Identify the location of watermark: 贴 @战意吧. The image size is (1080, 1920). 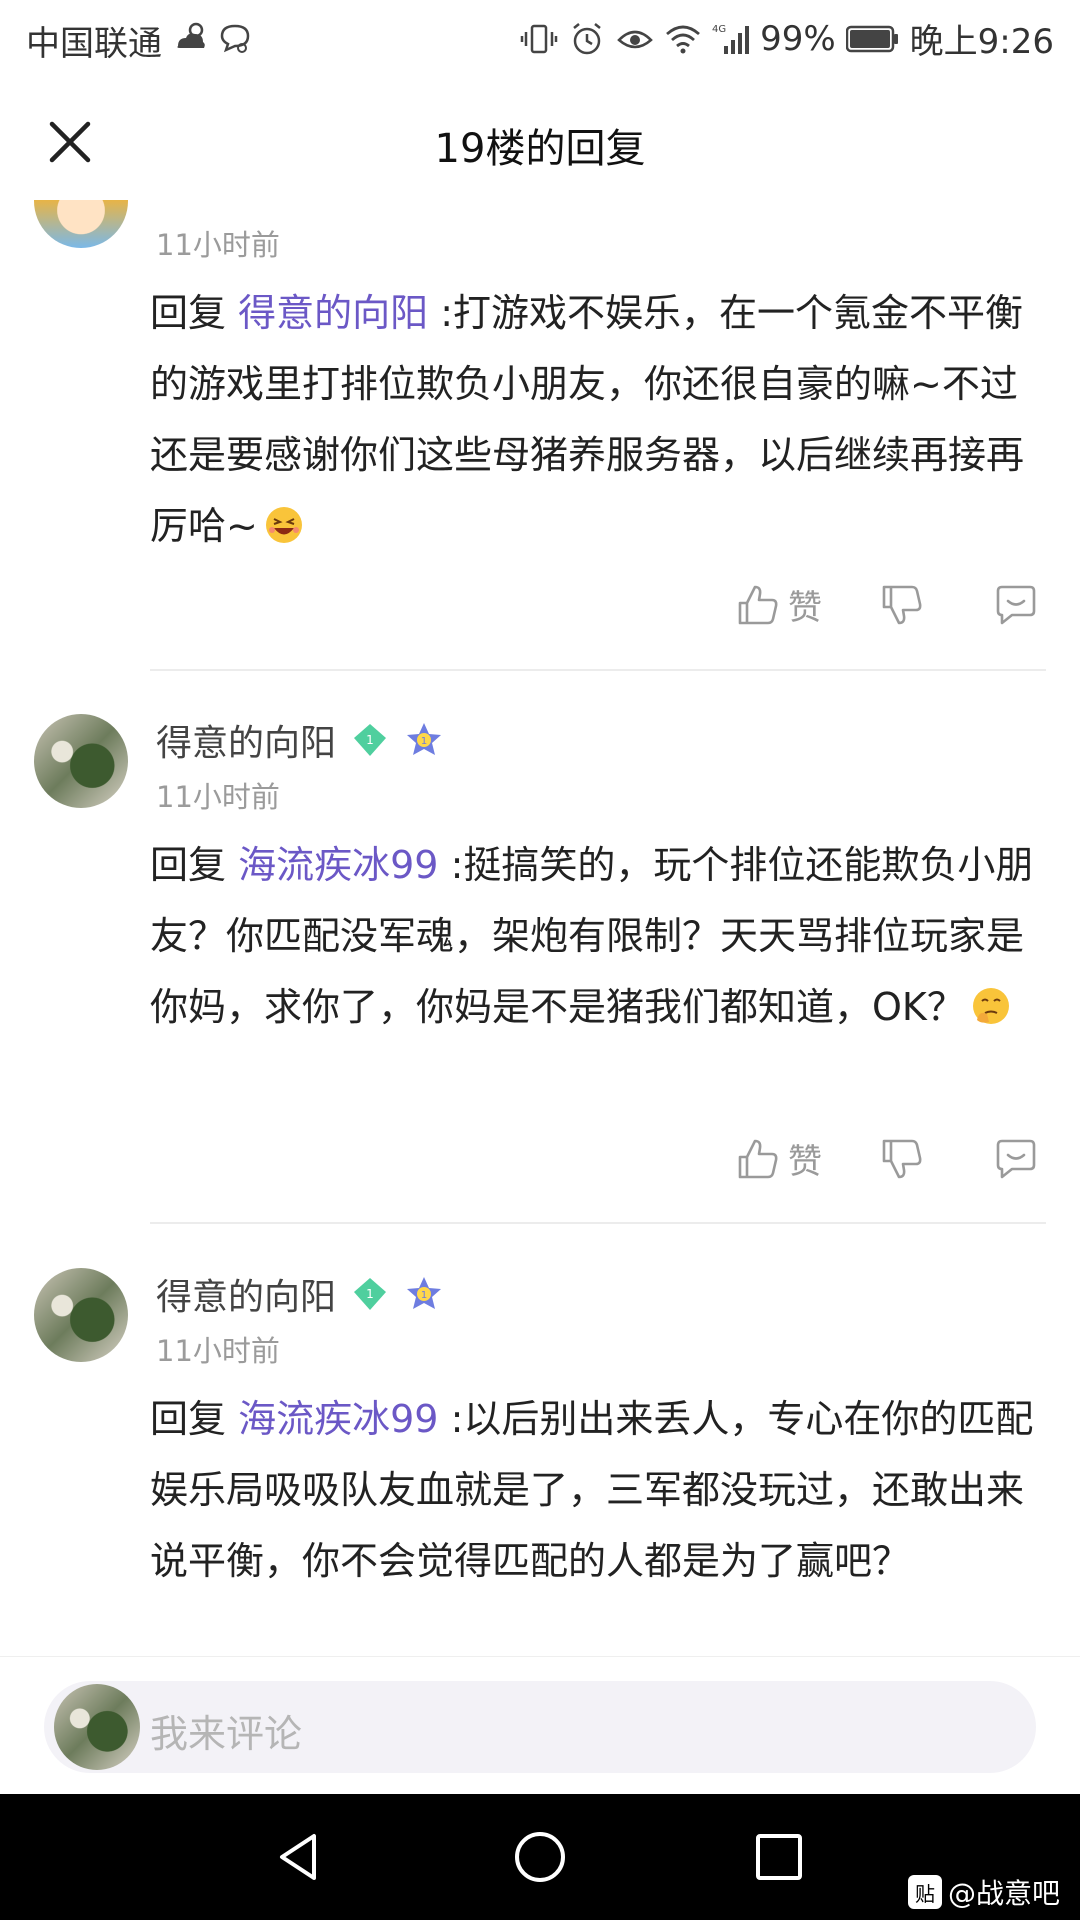
(983, 1892).